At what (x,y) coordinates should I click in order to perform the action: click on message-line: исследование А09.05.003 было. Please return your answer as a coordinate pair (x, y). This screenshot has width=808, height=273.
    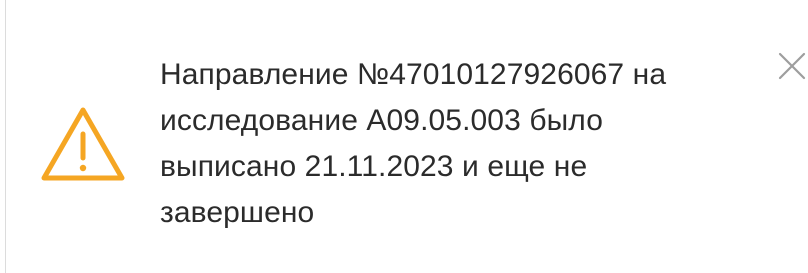
    Looking at the image, I should click on (381, 120).